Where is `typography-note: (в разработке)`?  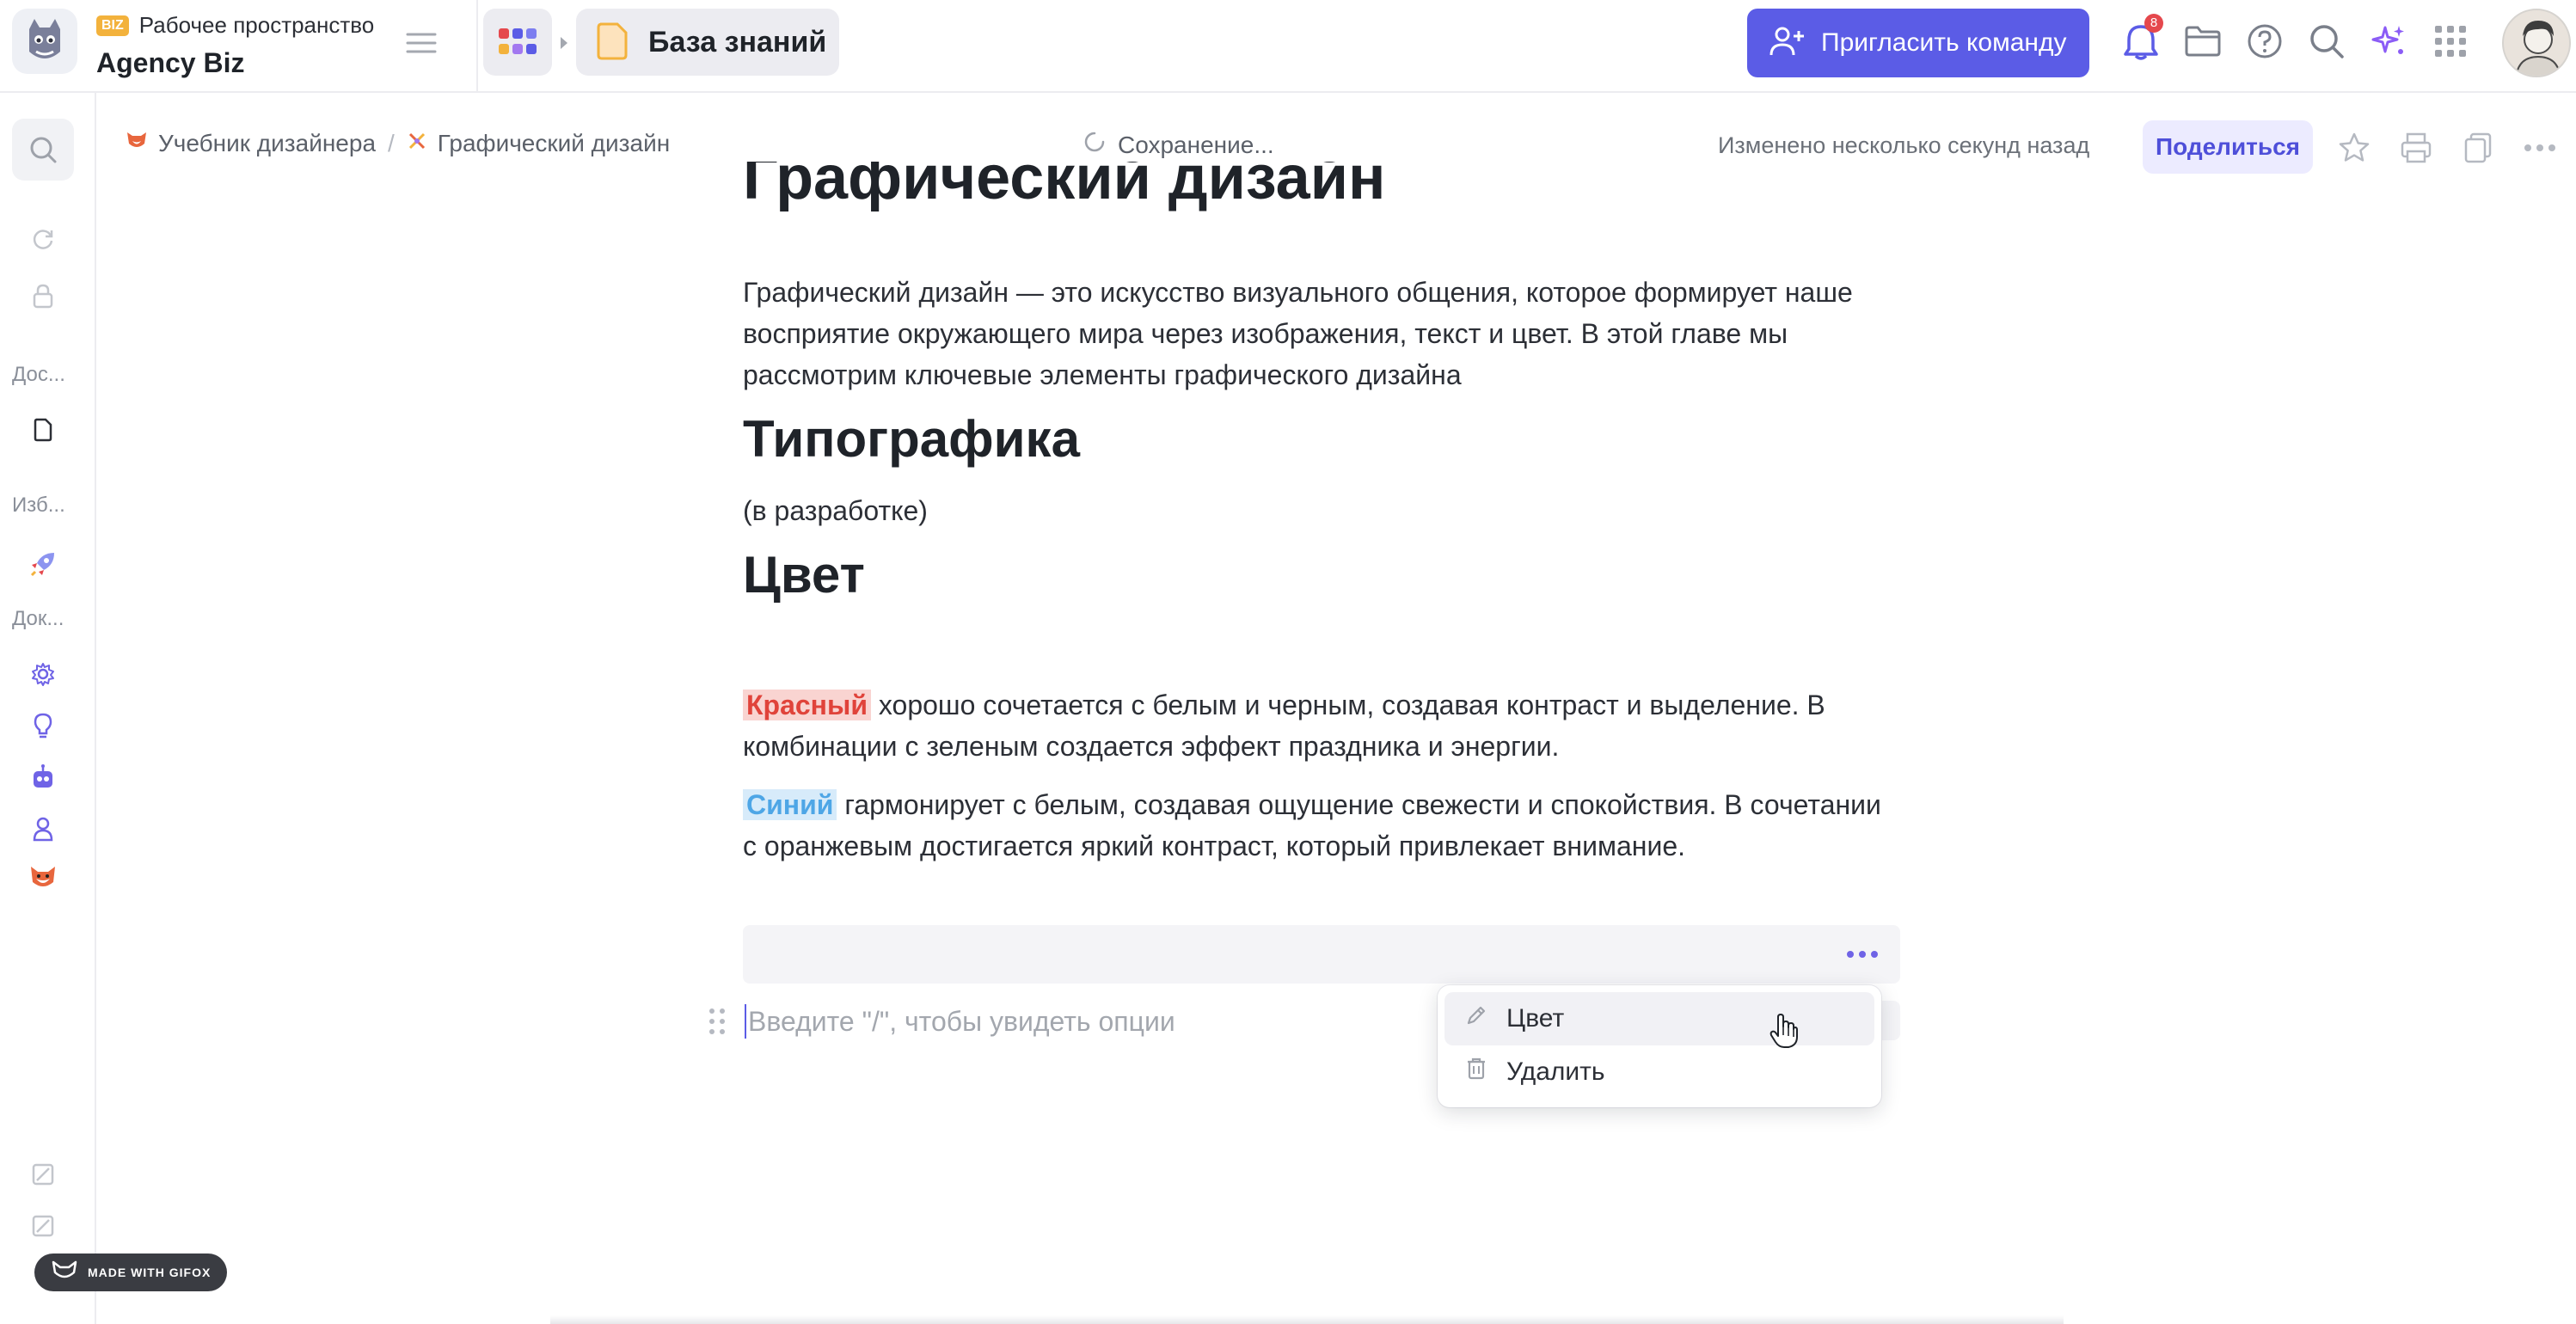
typography-note: (в разработке) is located at coordinates (1321, 510).